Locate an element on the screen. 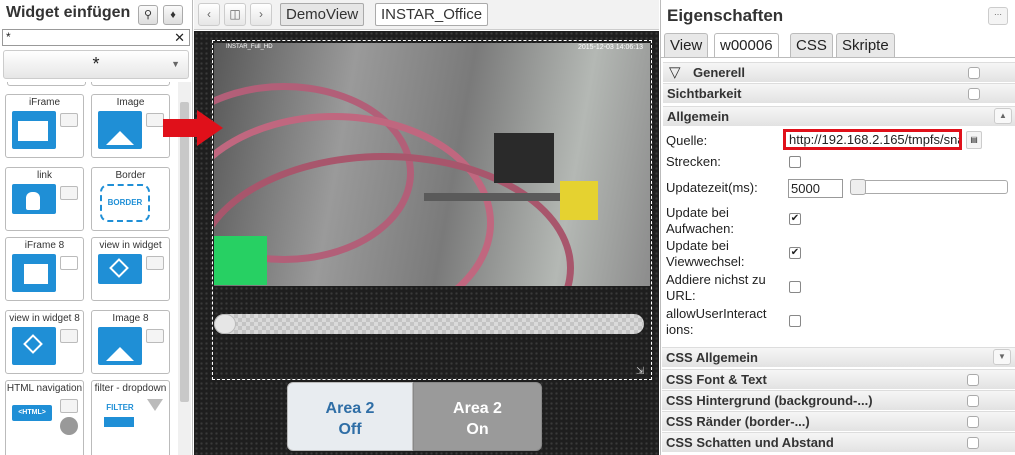  image-slider is located at coordinates (429, 324).